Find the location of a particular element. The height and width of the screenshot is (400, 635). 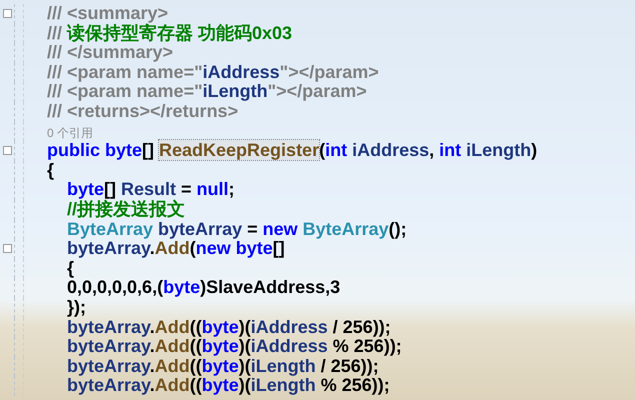

code-line: ByteArray byteArray = new ByteArray(); is located at coordinates (215, 230).